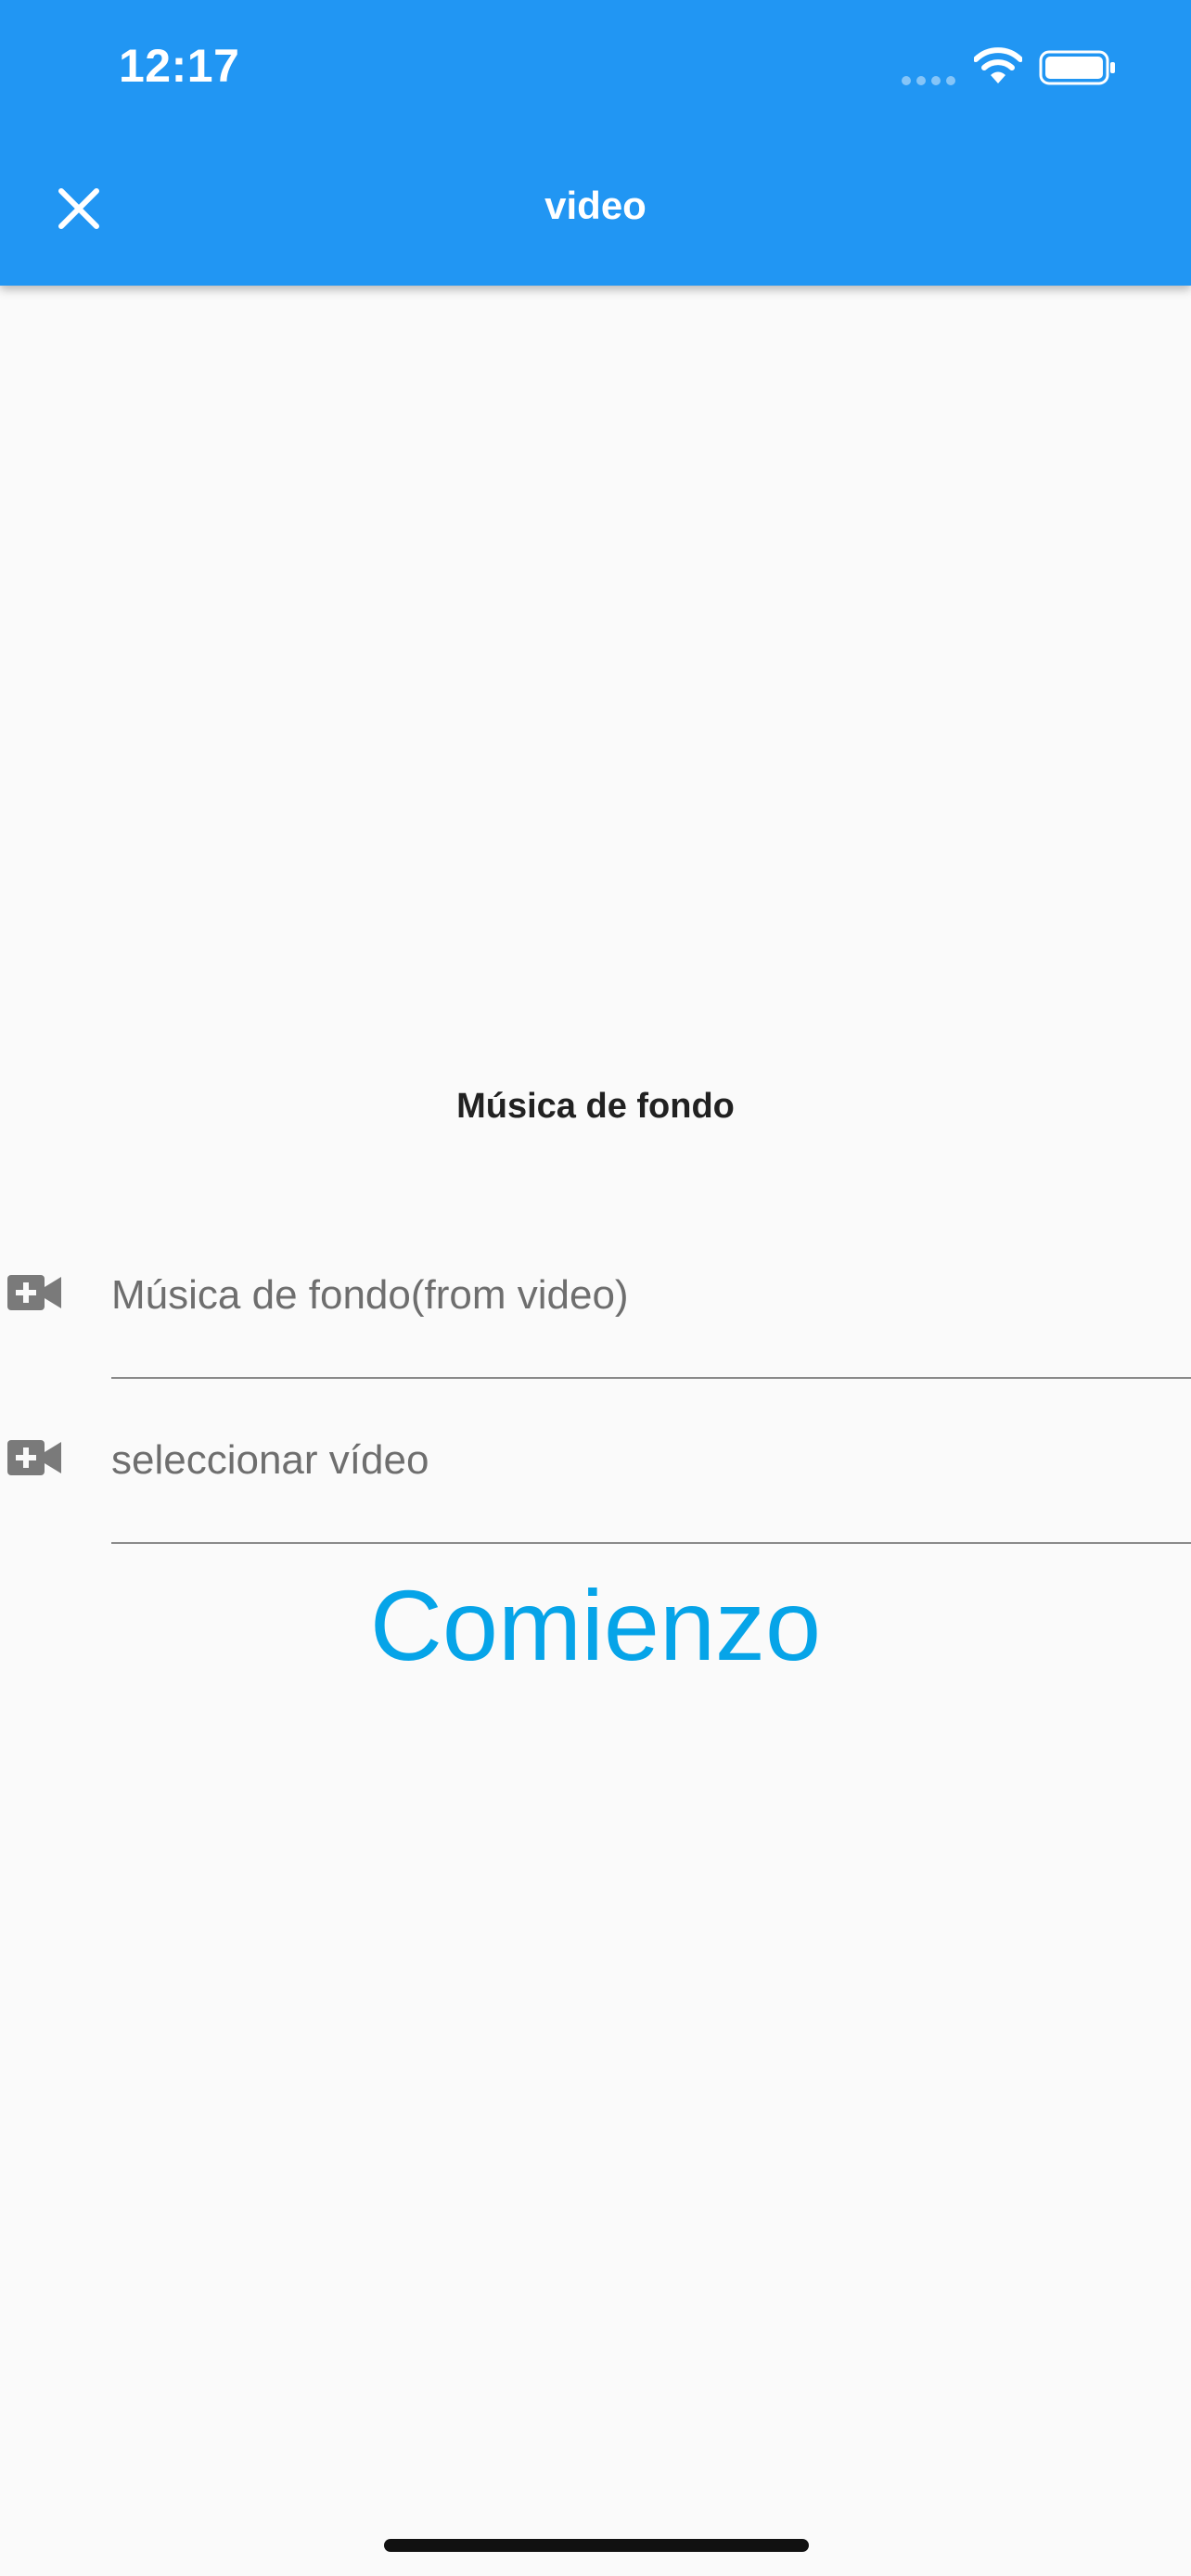 This screenshot has width=1191, height=2576. Describe the element at coordinates (595, 1625) in the screenshot. I see `start-button: Comienzo` at that location.